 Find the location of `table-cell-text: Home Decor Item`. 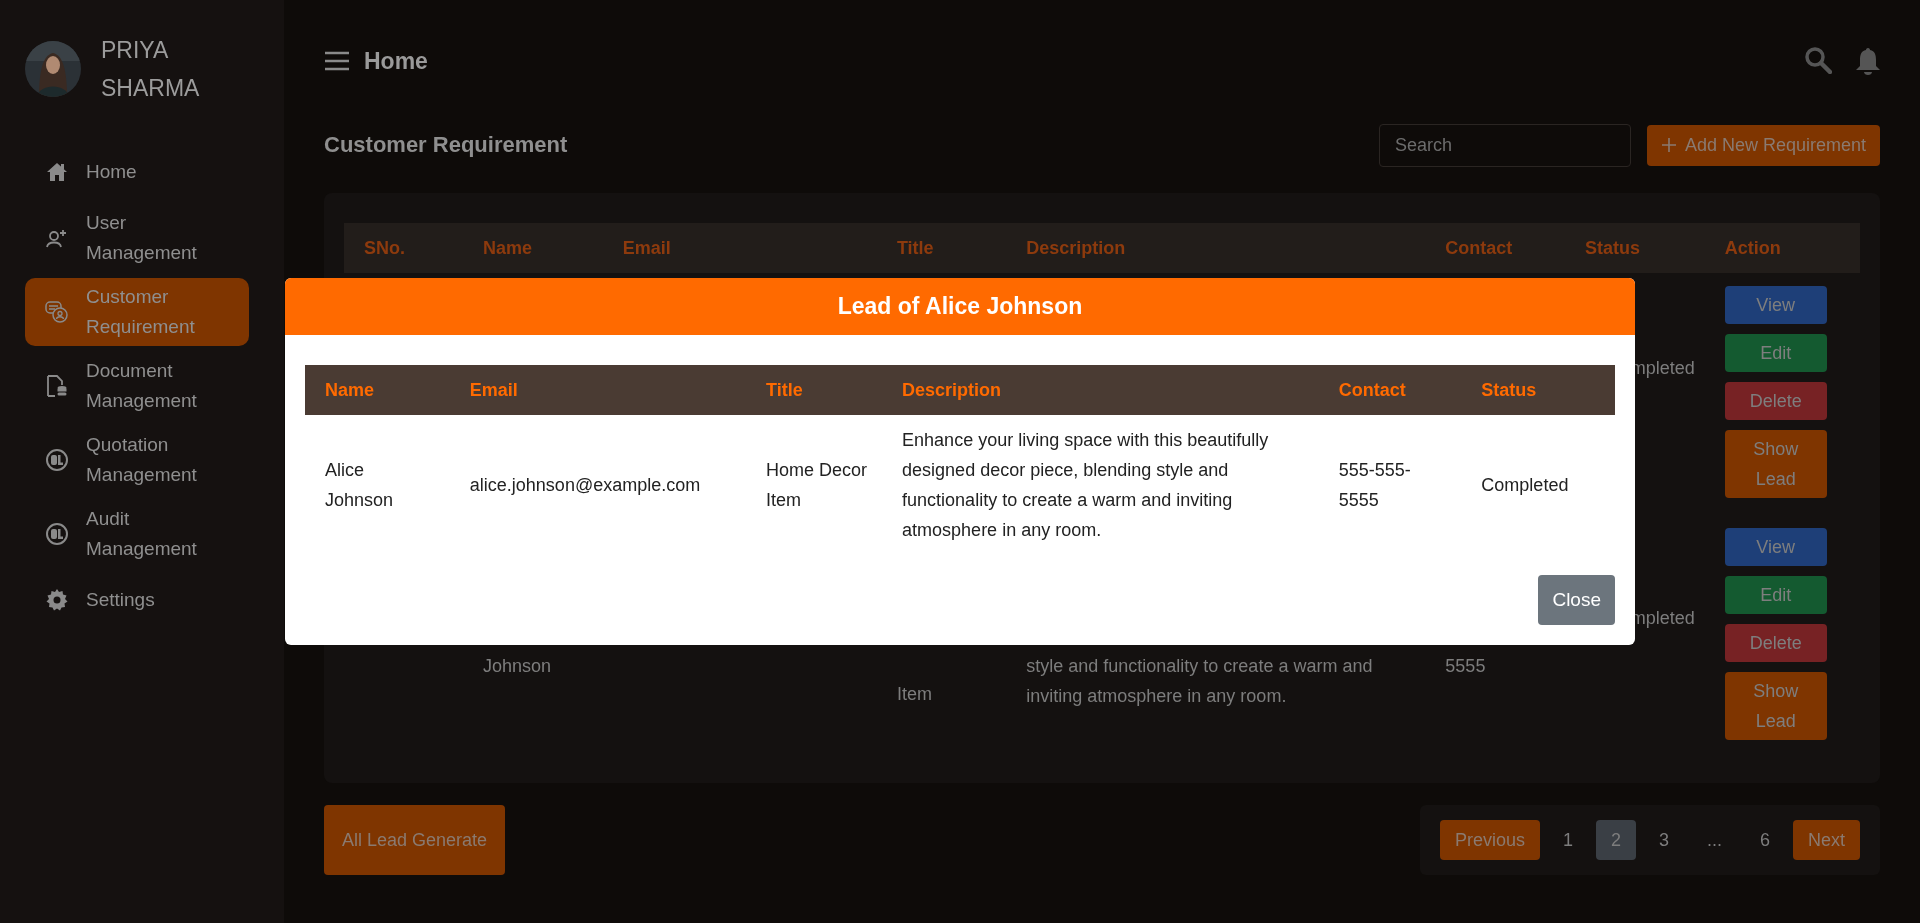

table-cell-text: Home Decor Item is located at coordinates (817, 485).